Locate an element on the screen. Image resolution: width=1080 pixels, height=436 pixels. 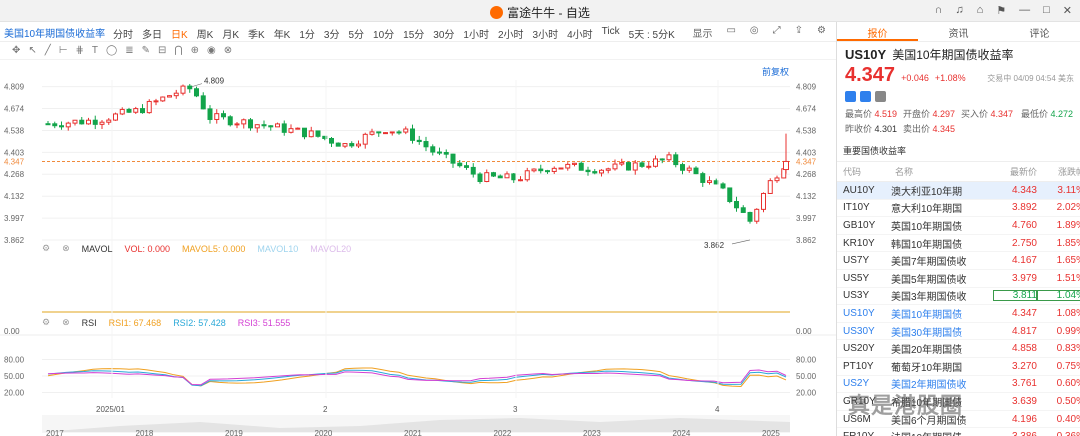
mavol-title: MAVOL is located at coordinates (97, 249).